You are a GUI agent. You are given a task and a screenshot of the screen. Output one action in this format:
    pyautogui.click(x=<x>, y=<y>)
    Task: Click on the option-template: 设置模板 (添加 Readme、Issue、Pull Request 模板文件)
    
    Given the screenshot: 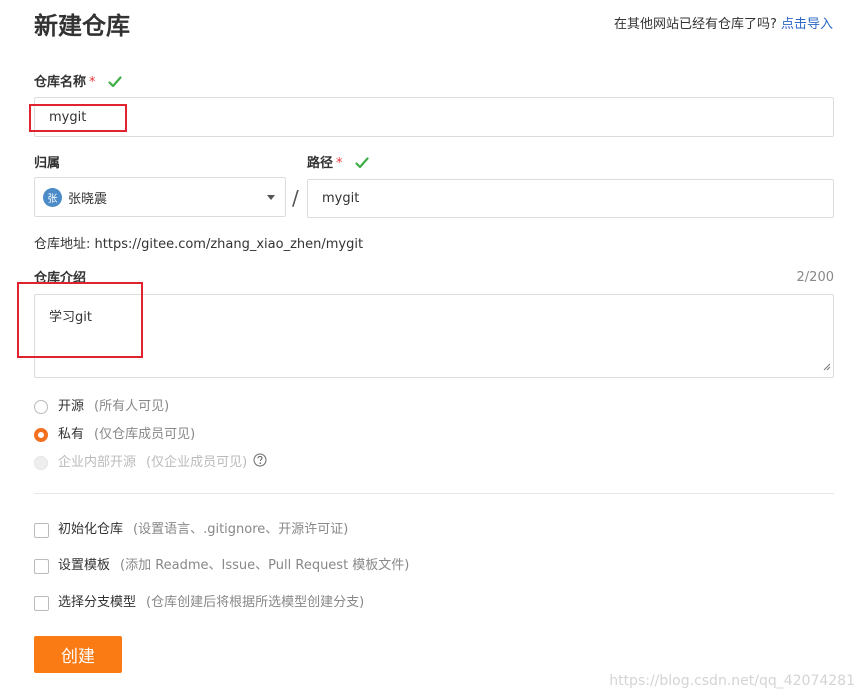 What is the action you would take?
    pyautogui.click(x=221, y=566)
    